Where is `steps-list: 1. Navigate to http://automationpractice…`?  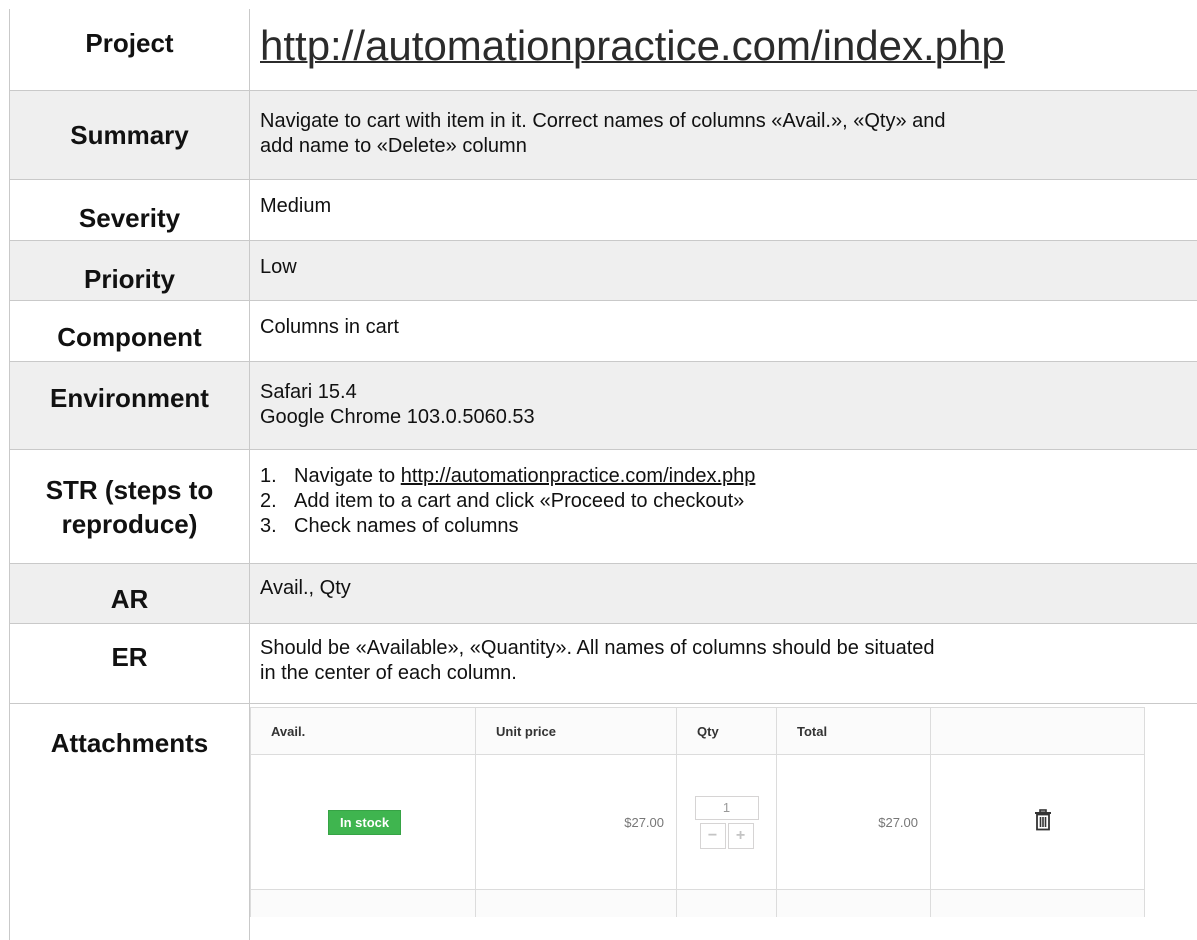
steps-list: 1. Navigate to http://automationpractice… is located at coordinates (724, 501).